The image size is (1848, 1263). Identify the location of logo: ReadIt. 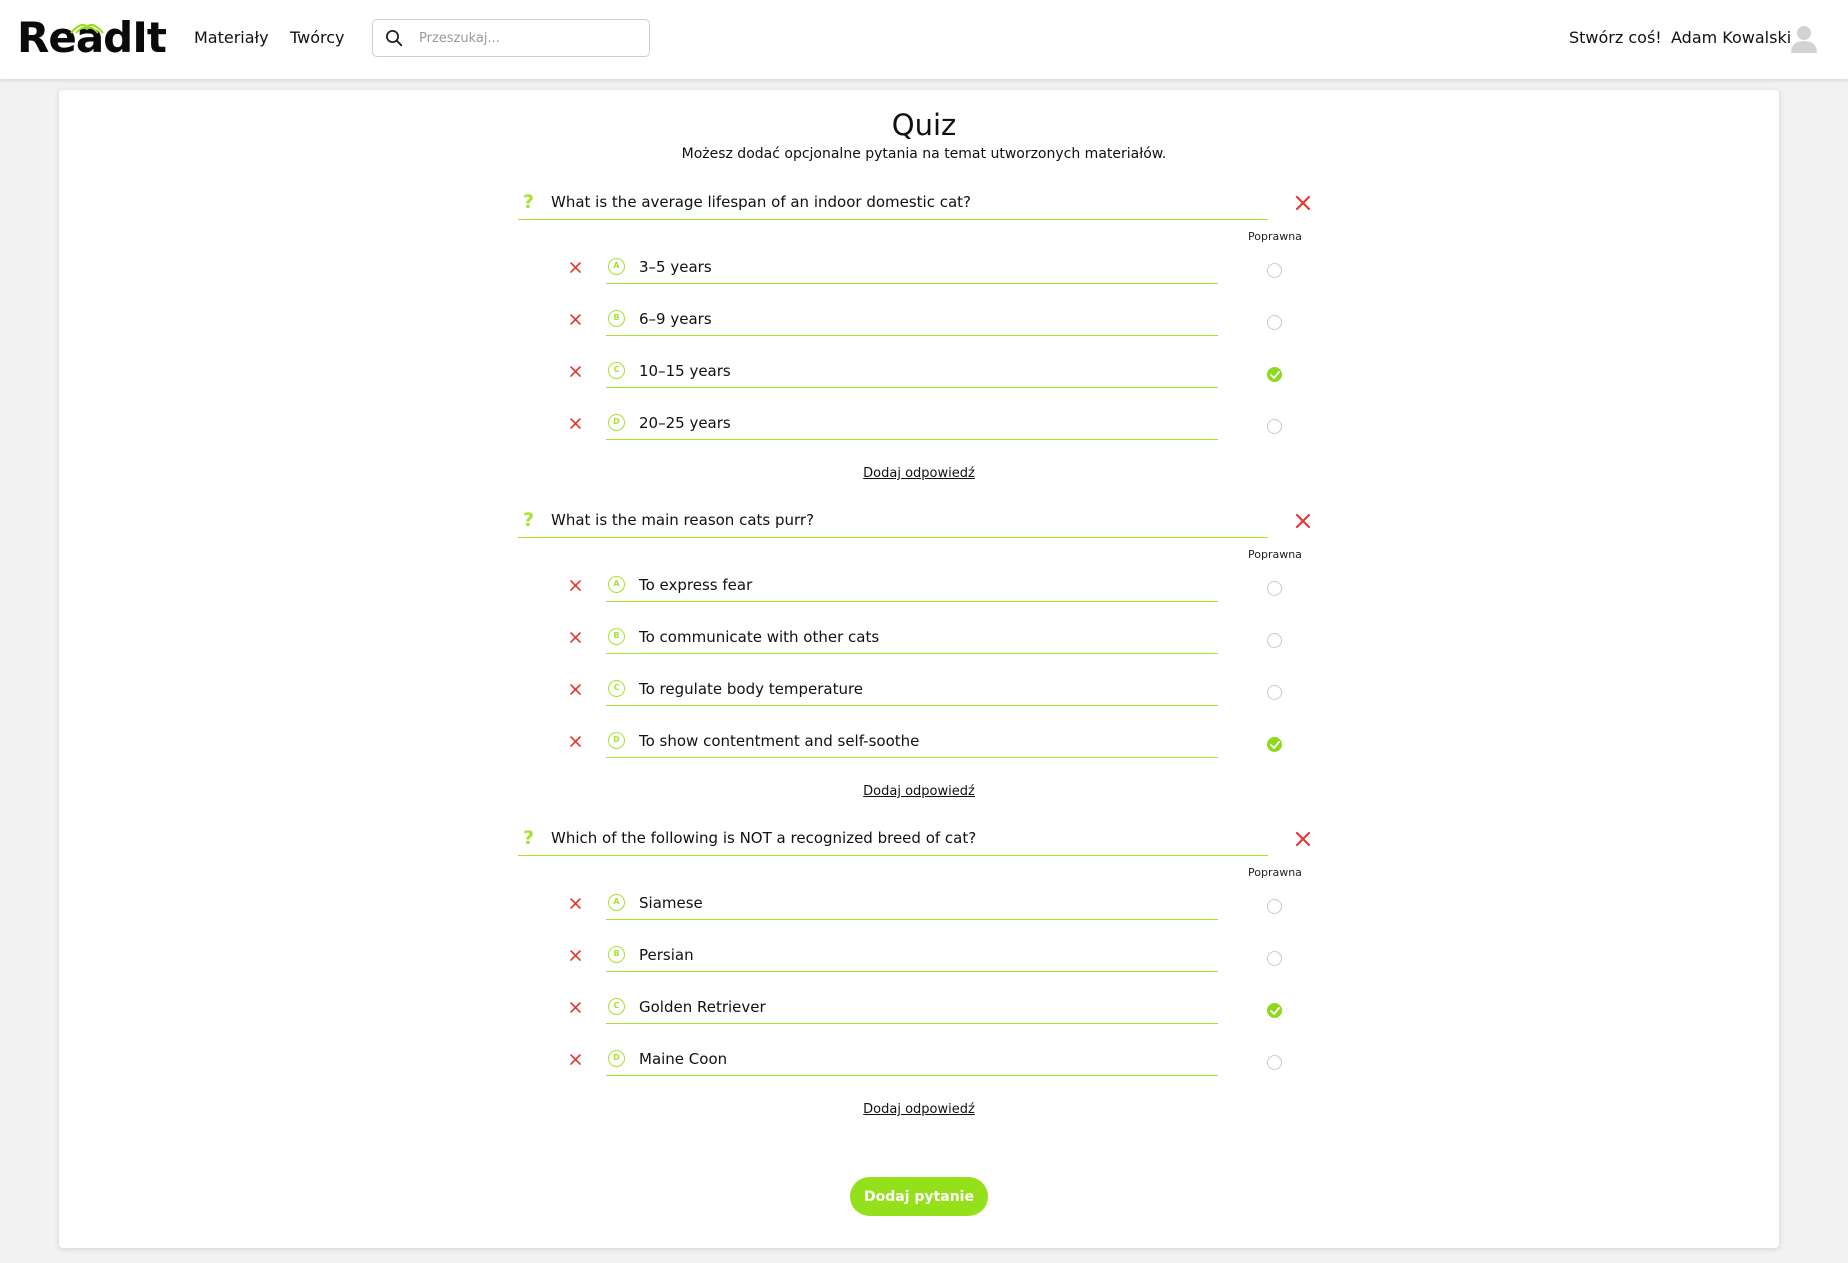
(92, 38).